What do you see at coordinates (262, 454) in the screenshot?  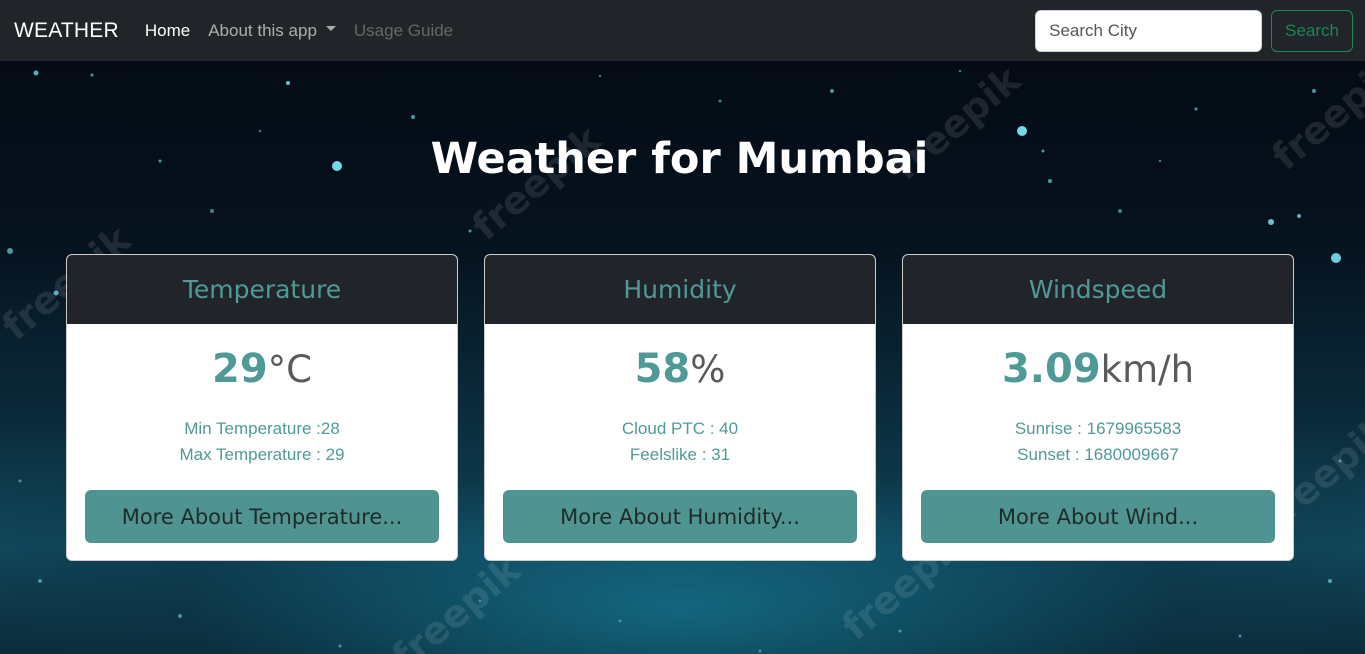 I see `max-temperature: Max Temperature : 29` at bounding box center [262, 454].